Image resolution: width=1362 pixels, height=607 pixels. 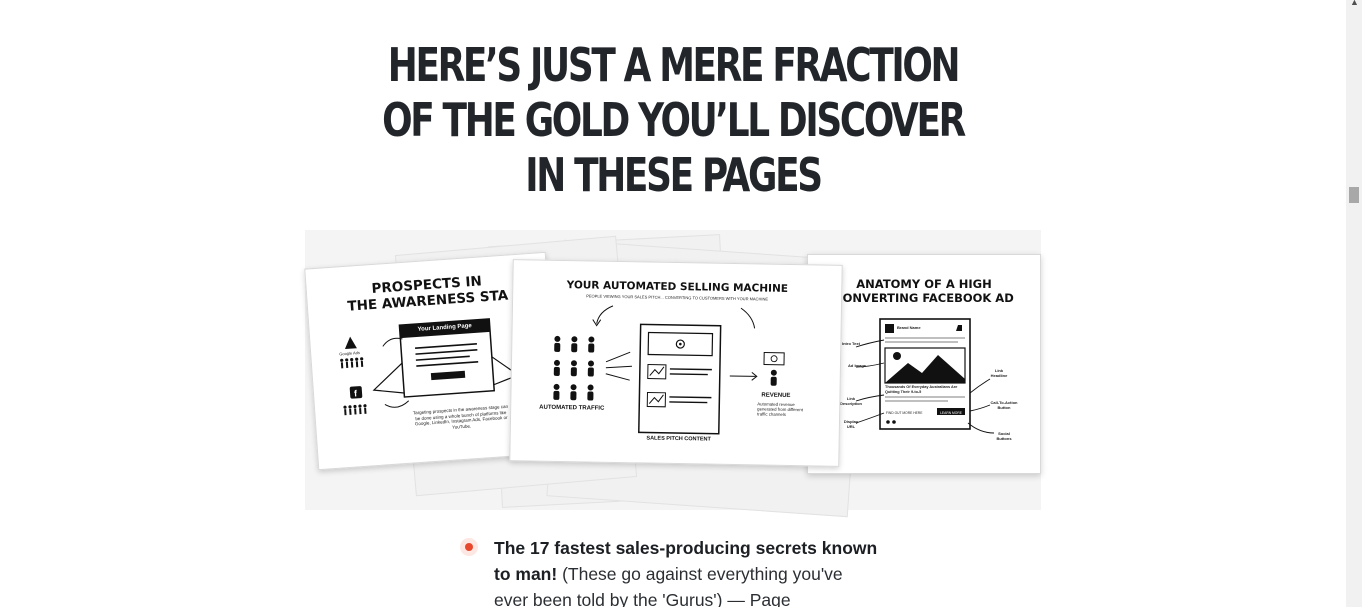 What do you see at coordinates (1354, 3) in the screenshot?
I see `scroll-up-arrow-icon: ▲` at bounding box center [1354, 3].